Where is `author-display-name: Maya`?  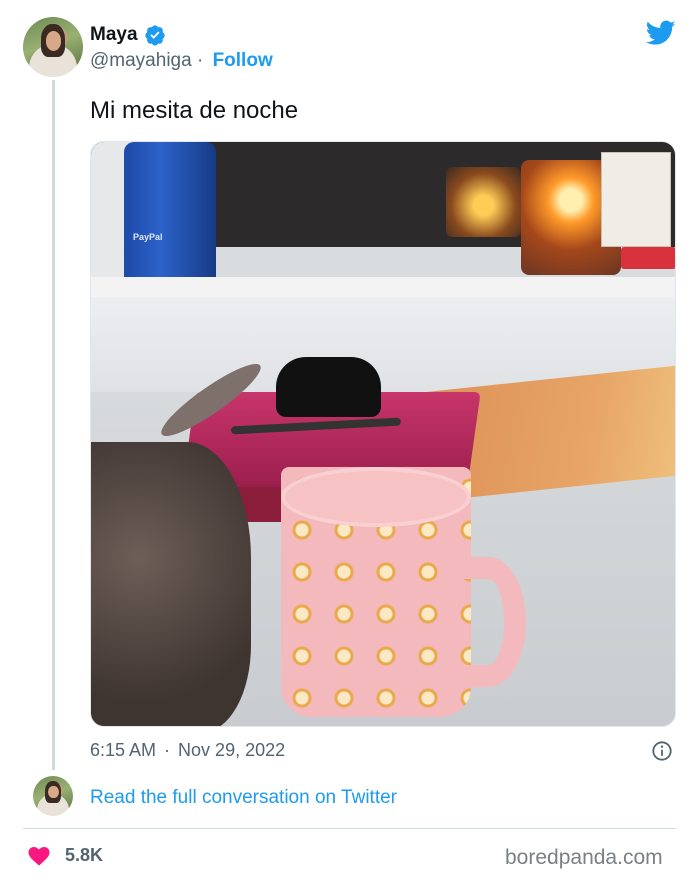 author-display-name: Maya is located at coordinates (114, 35).